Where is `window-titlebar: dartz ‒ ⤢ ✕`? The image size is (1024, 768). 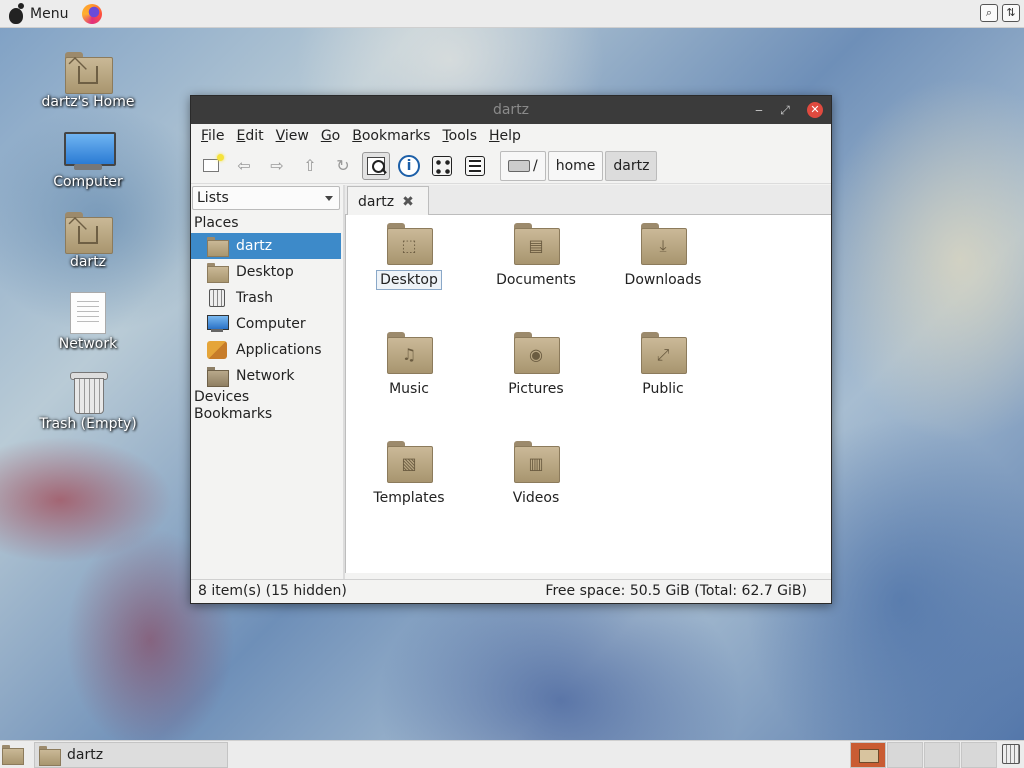
window-titlebar: dartz ‒ ⤢ ✕ is located at coordinates (511, 110).